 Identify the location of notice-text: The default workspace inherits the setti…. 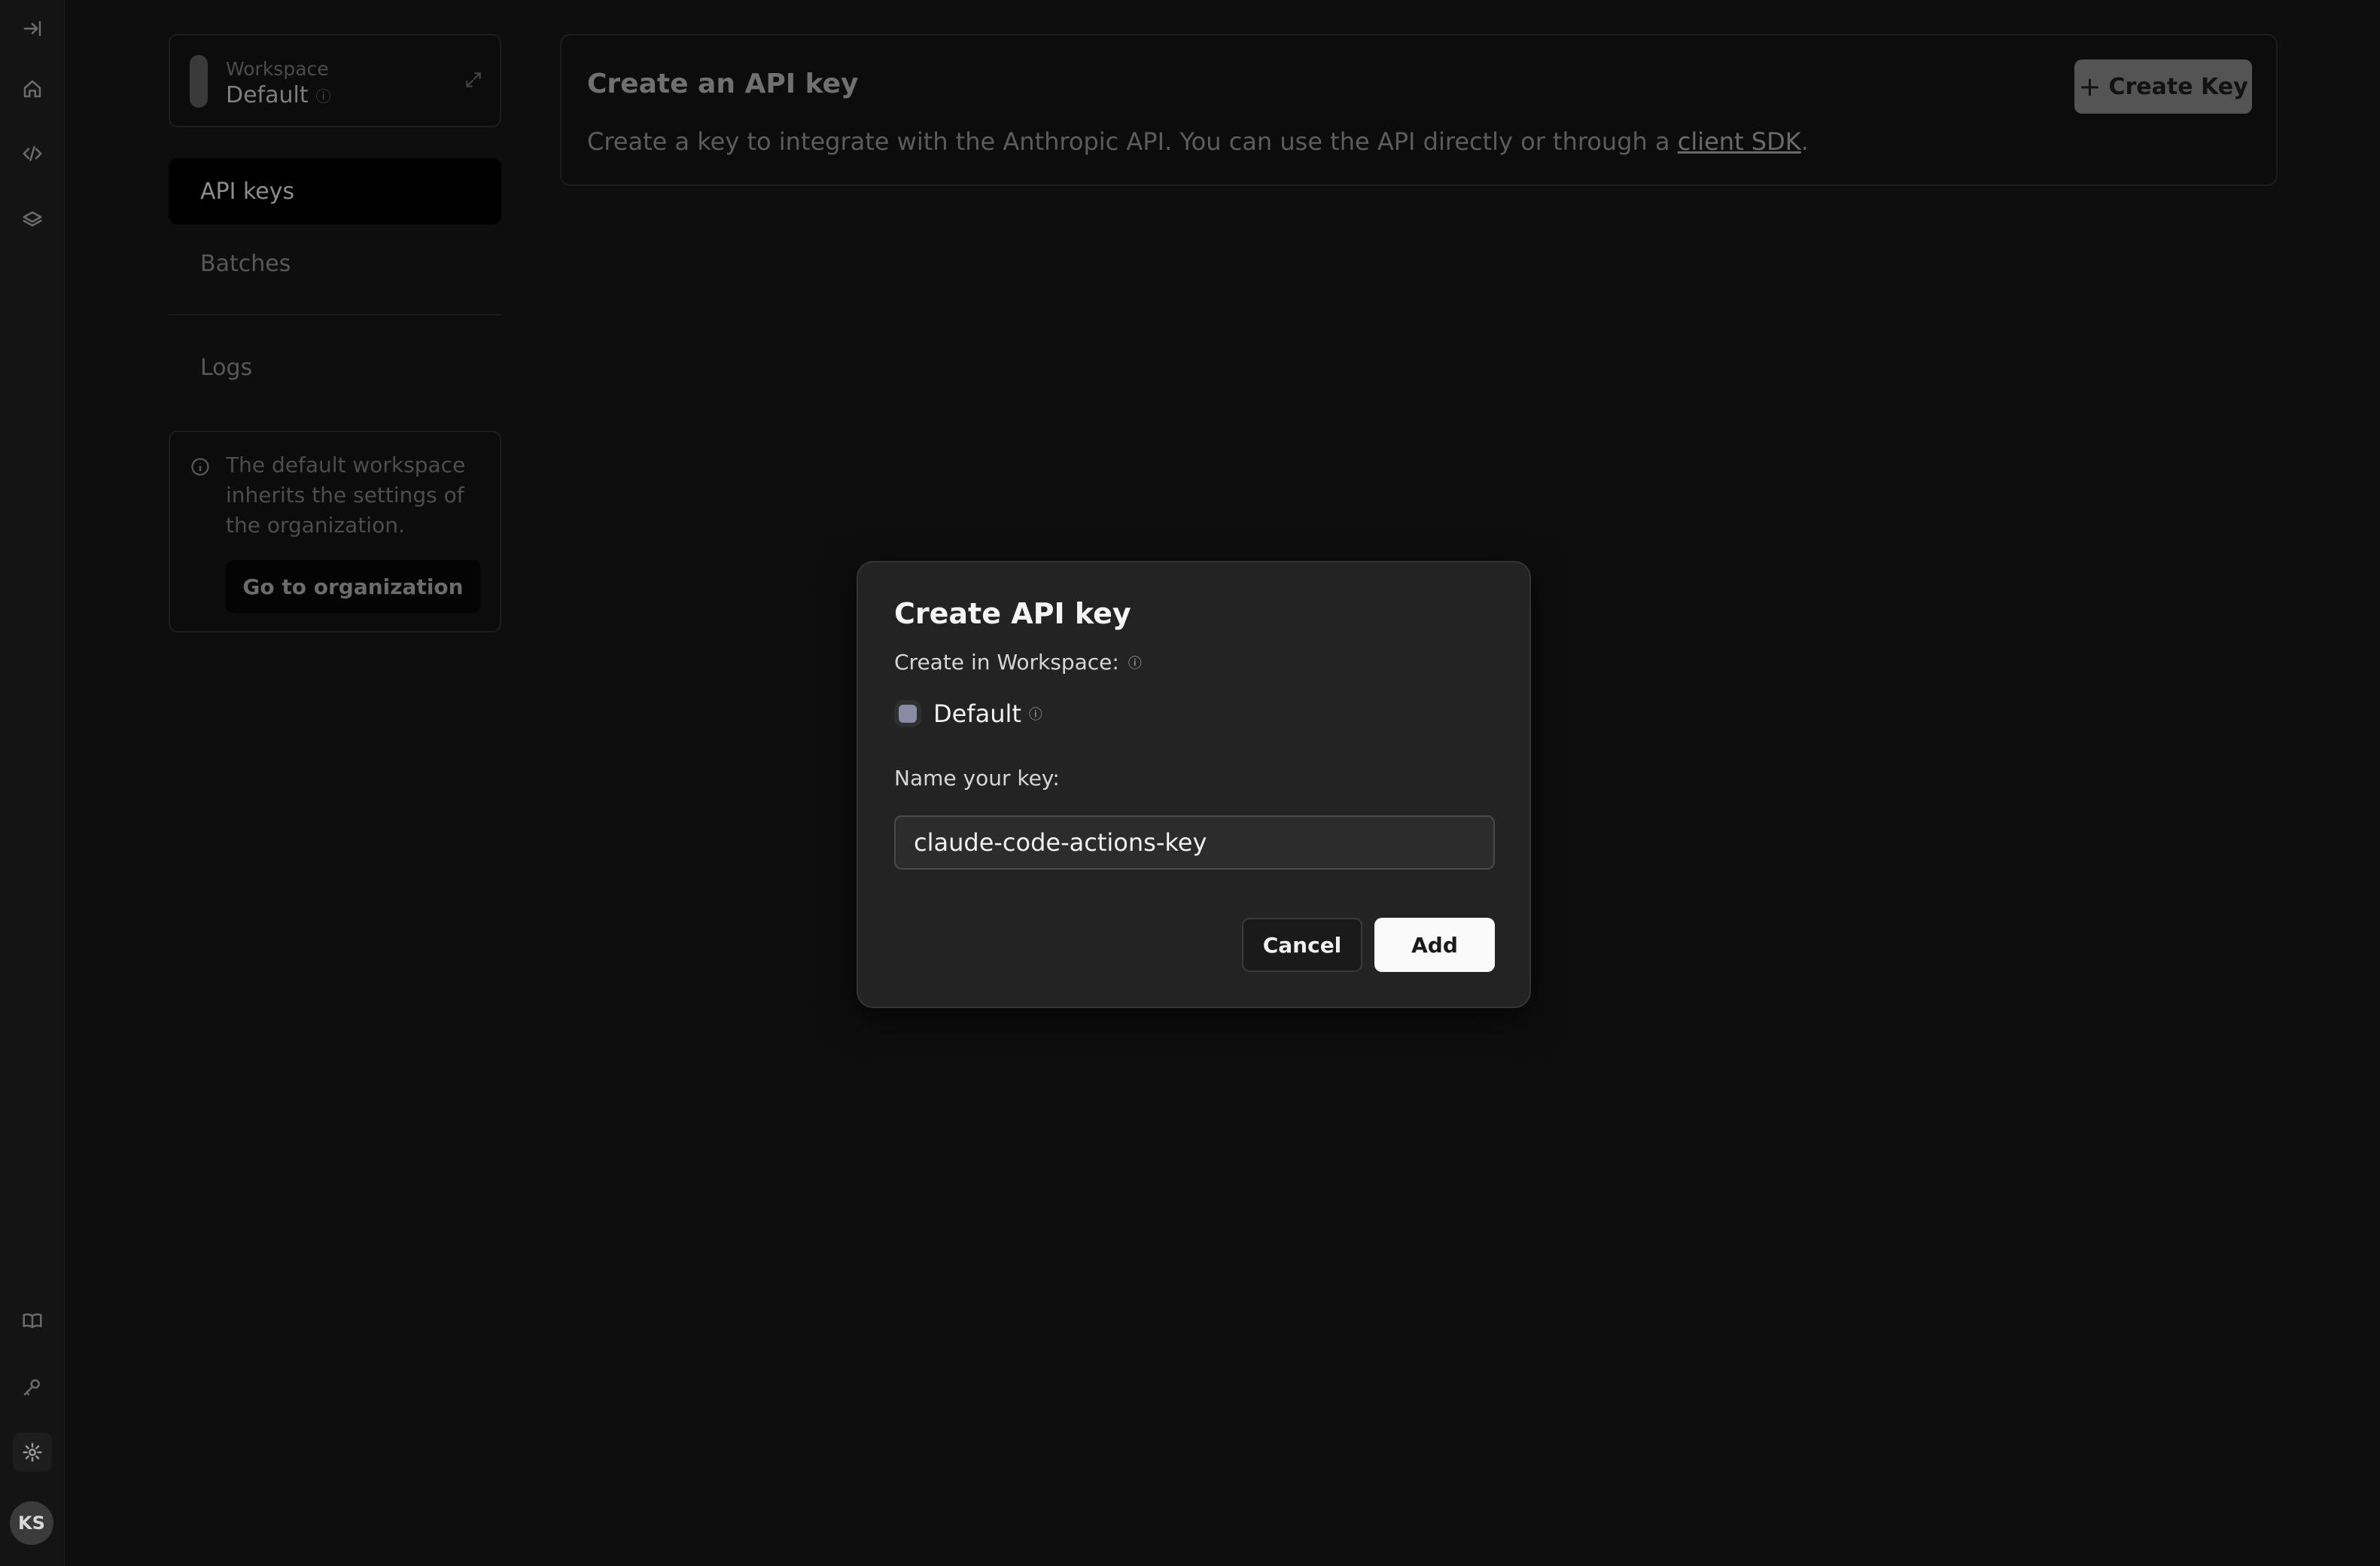
(346, 495).